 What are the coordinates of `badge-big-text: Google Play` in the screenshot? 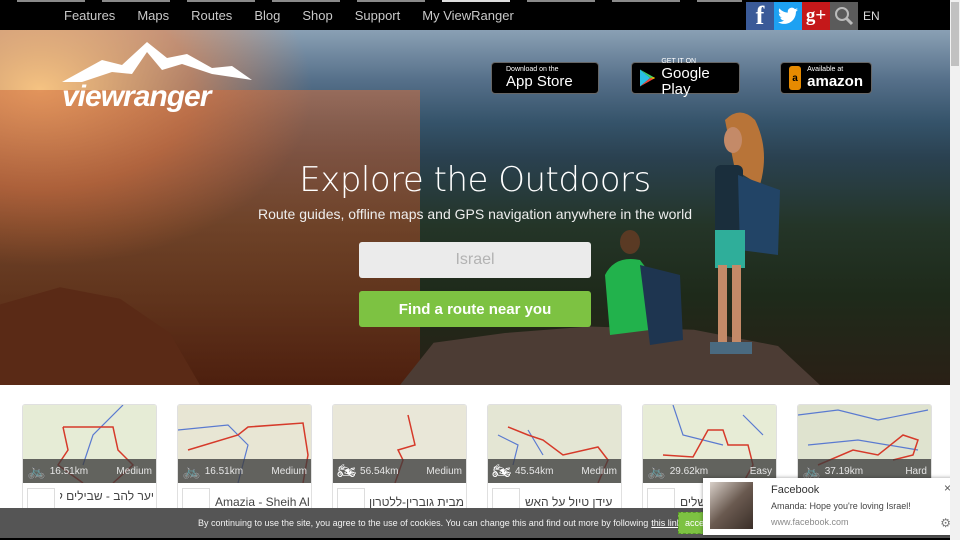 It's located at (685, 81).